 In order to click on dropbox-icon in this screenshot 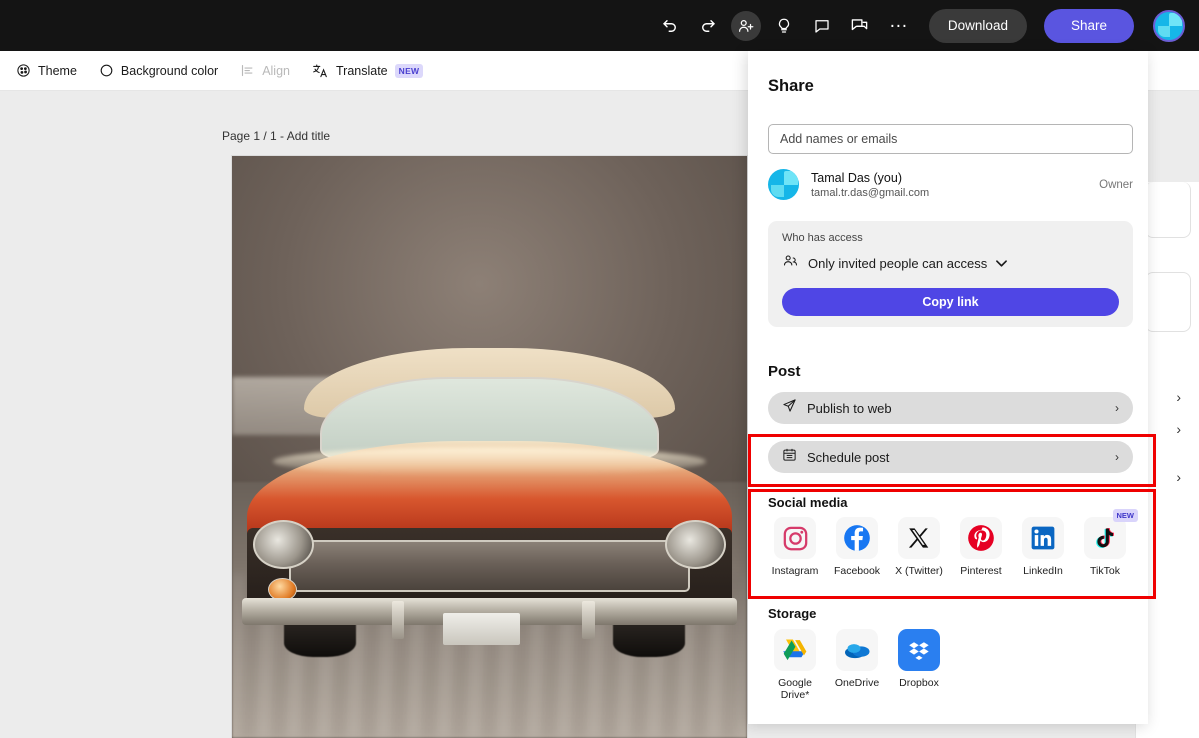, I will do `click(919, 650)`.